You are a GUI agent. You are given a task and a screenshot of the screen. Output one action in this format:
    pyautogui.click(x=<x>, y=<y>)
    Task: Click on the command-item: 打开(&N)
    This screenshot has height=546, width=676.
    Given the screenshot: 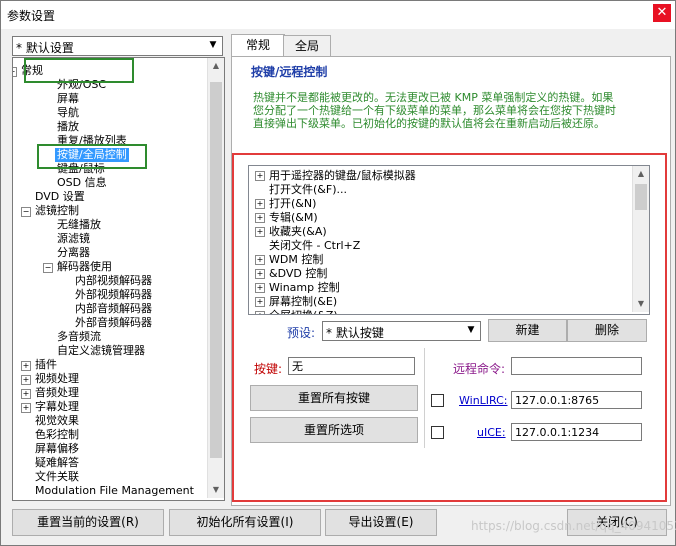 What is the action you would take?
    pyautogui.click(x=292, y=203)
    